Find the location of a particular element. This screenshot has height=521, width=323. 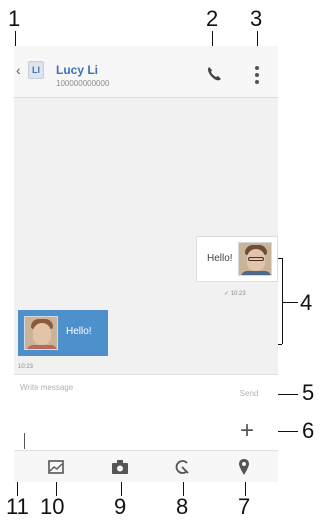

attachment-bar is located at coordinates (146, 466).